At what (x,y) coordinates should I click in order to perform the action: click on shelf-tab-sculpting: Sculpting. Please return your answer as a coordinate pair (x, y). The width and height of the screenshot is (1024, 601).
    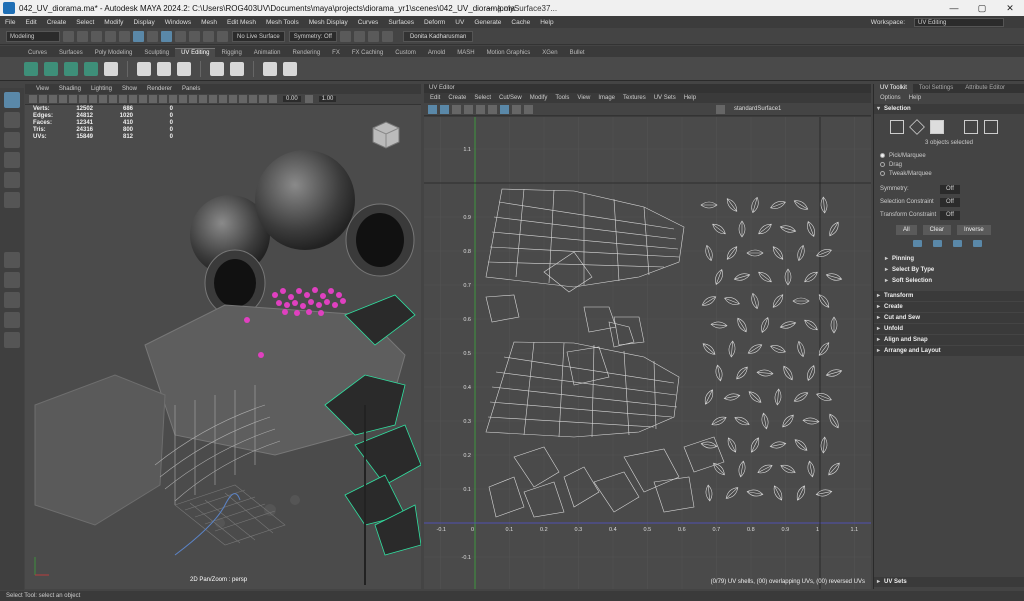
    Looking at the image, I should click on (156, 53).